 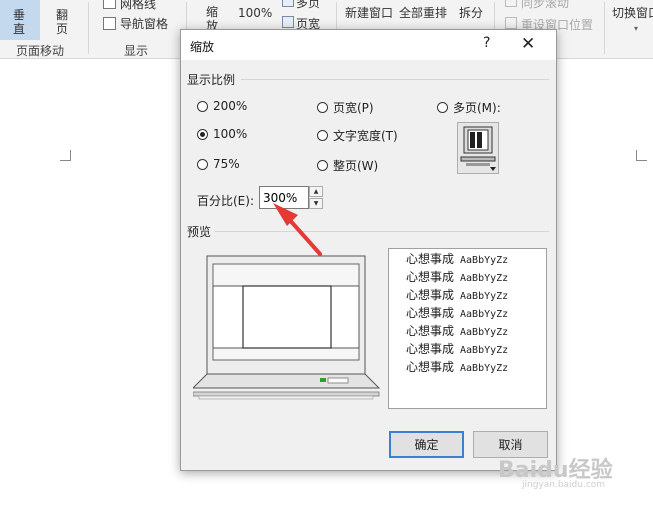 What do you see at coordinates (202, 134) in the screenshot?
I see `radio-button-selected` at bounding box center [202, 134].